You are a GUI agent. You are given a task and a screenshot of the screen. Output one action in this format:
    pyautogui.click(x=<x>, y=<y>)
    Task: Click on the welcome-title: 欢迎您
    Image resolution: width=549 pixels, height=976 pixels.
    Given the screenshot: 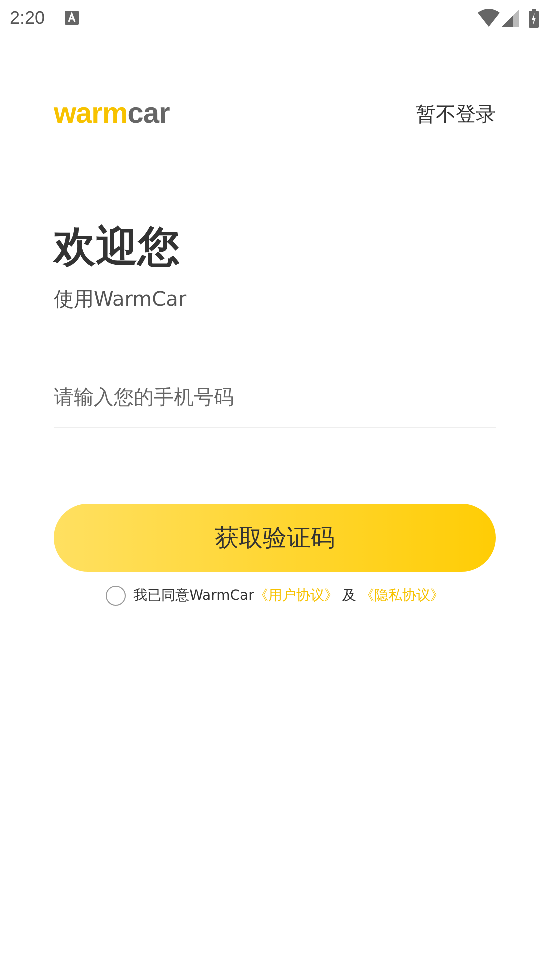 What is the action you would take?
    pyautogui.click(x=117, y=247)
    